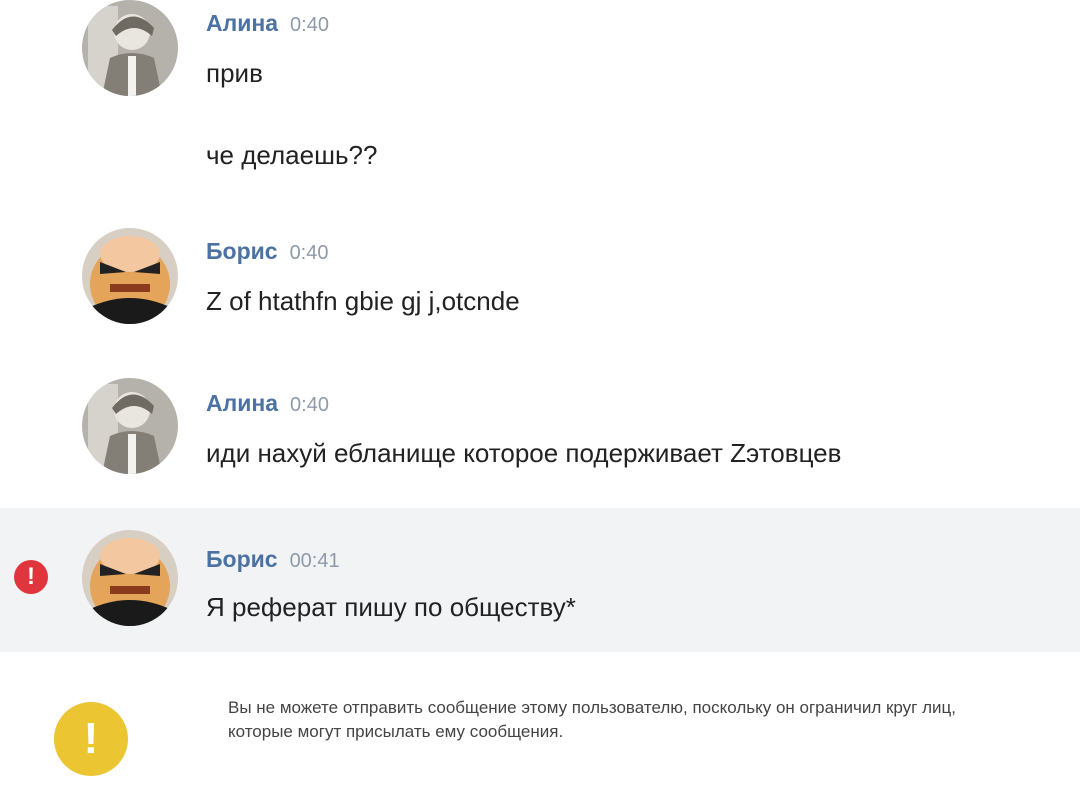  What do you see at coordinates (292, 155) in the screenshot?
I see `message-text: че делаешь??` at bounding box center [292, 155].